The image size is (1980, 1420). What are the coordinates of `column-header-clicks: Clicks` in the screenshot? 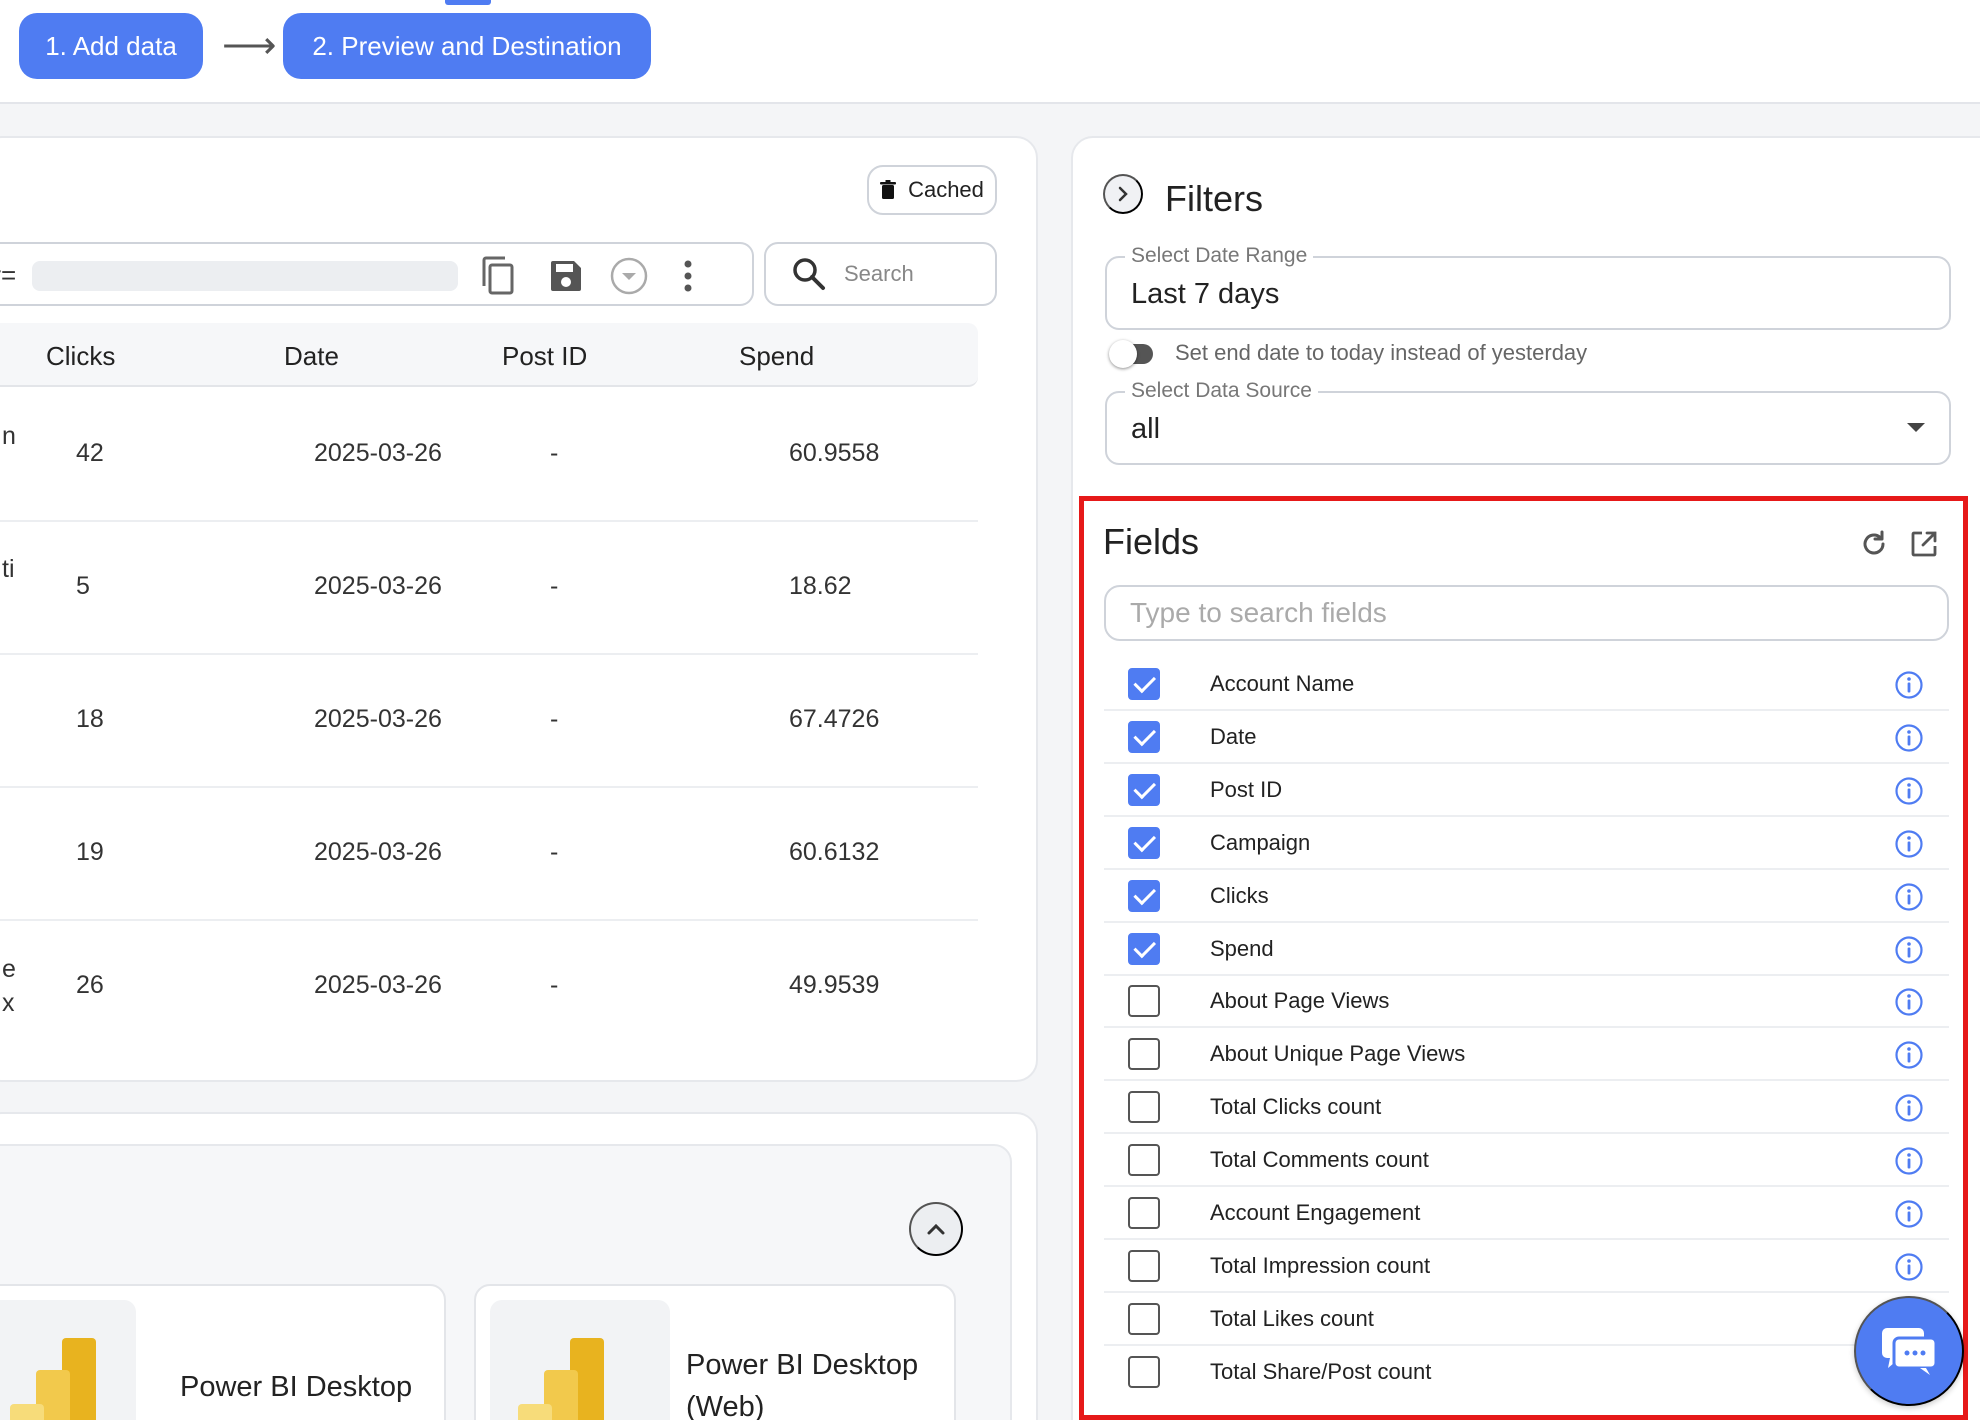 It's located at (80, 356).